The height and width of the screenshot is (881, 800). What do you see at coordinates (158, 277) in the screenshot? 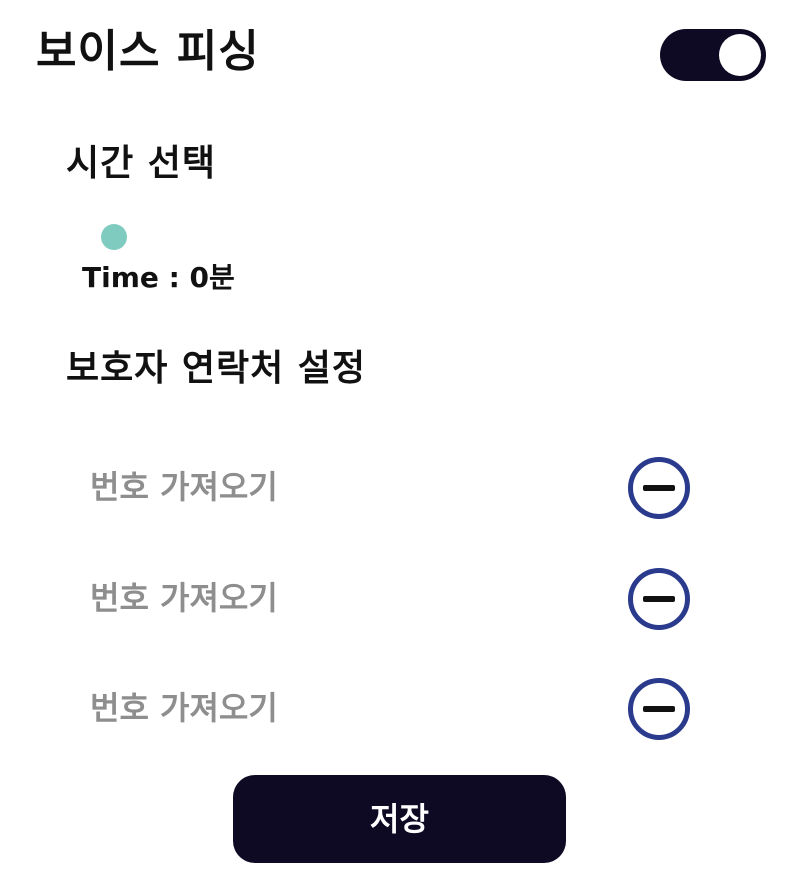
I see `time-value-label: Time : 0분` at bounding box center [158, 277].